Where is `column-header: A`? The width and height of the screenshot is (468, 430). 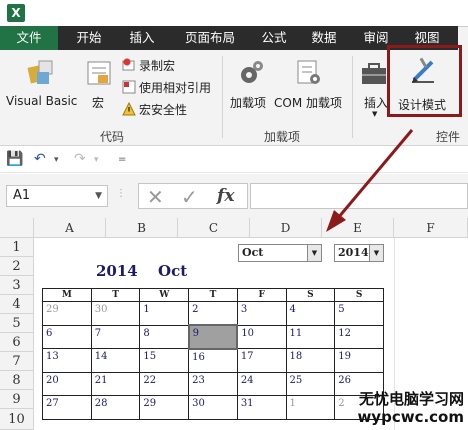
column-header: A is located at coordinates (70, 228).